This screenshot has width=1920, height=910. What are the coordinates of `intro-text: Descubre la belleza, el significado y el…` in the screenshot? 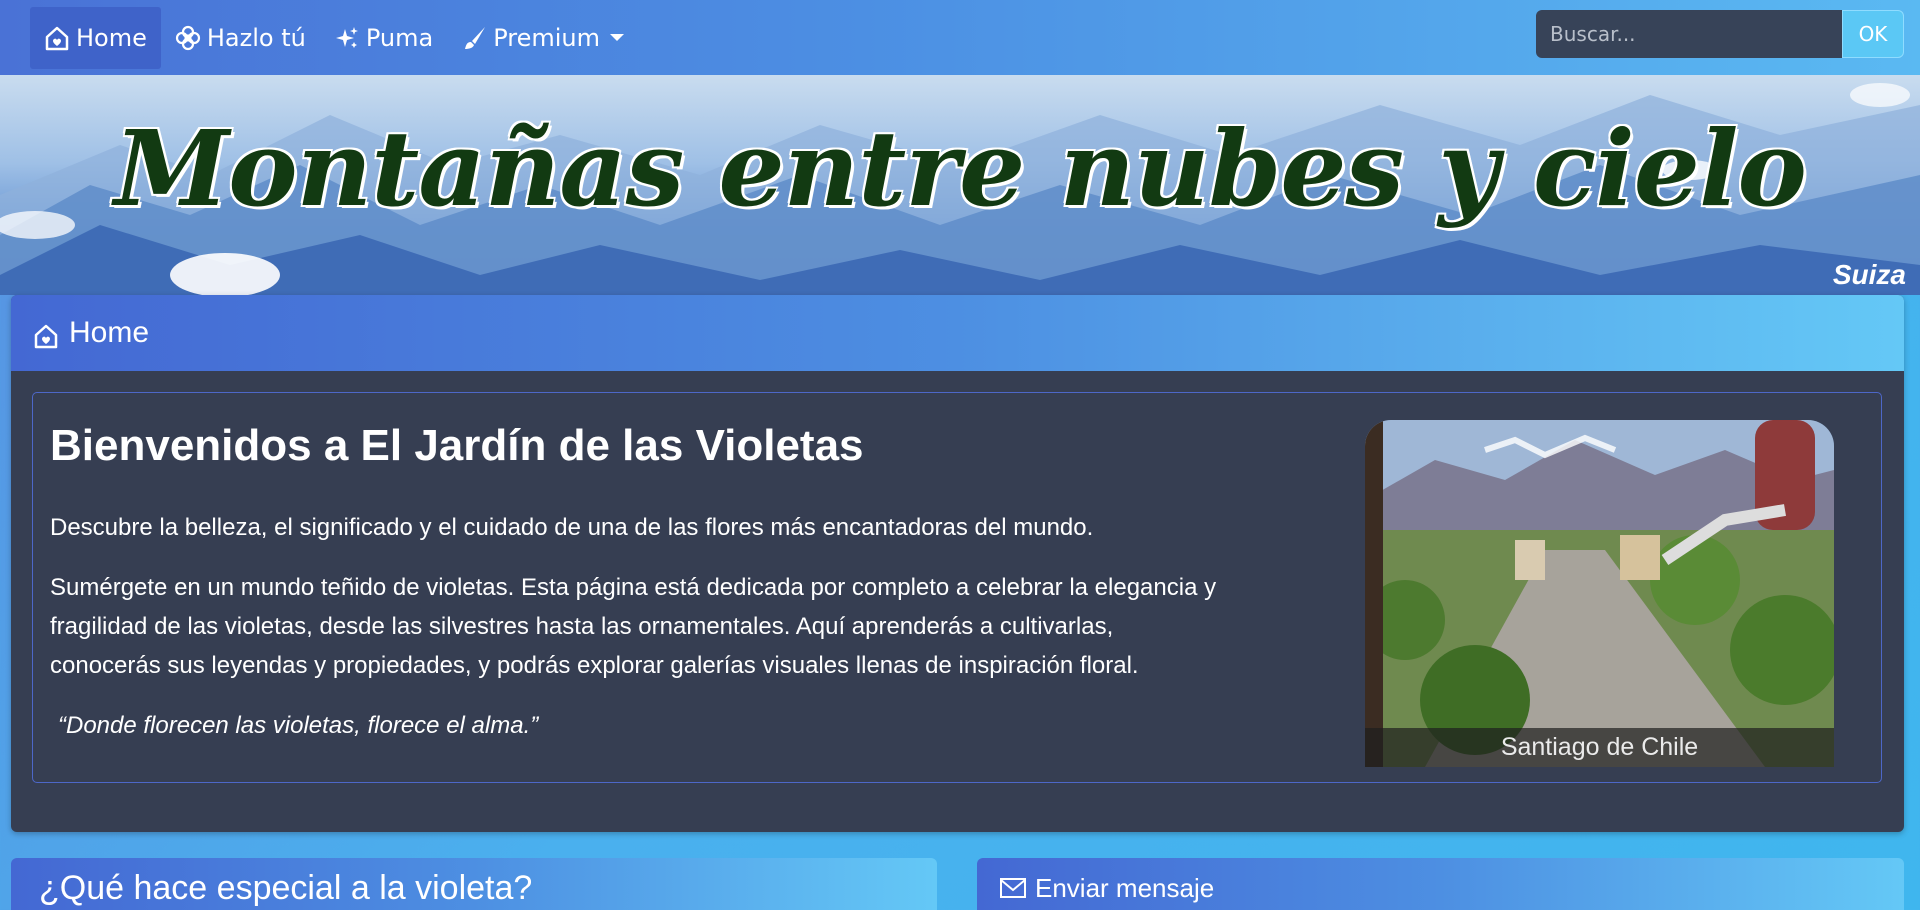 It's located at (572, 527).